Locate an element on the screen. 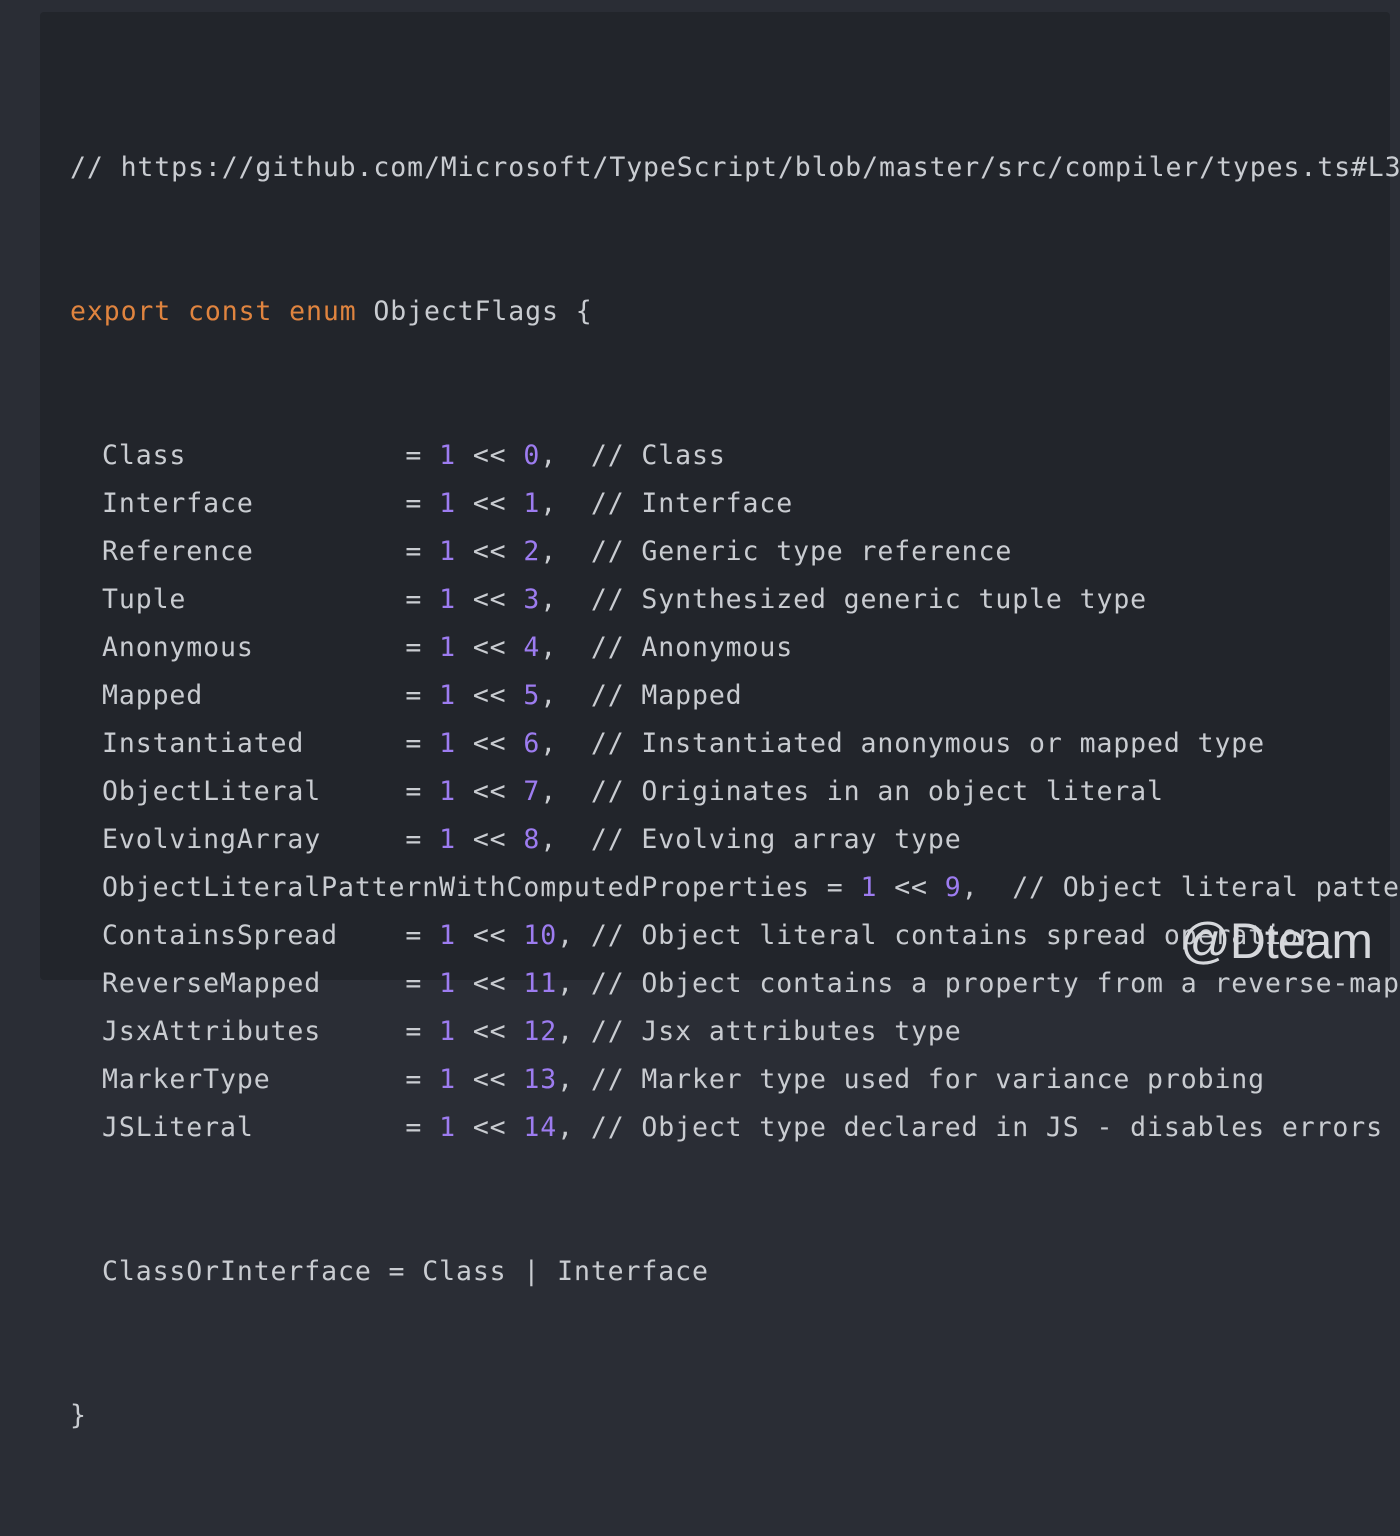 This screenshot has width=1400, height=1536. member-name: JSLiteral is located at coordinates (245, 1127).